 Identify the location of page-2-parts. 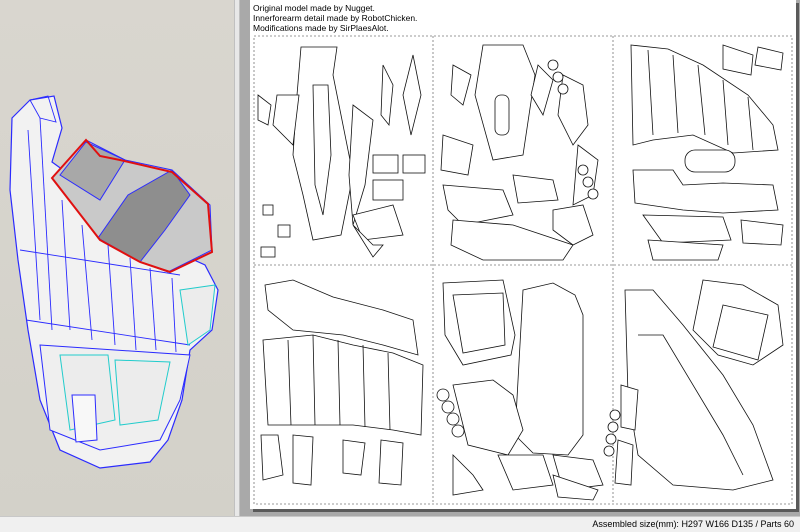
(519, 152).